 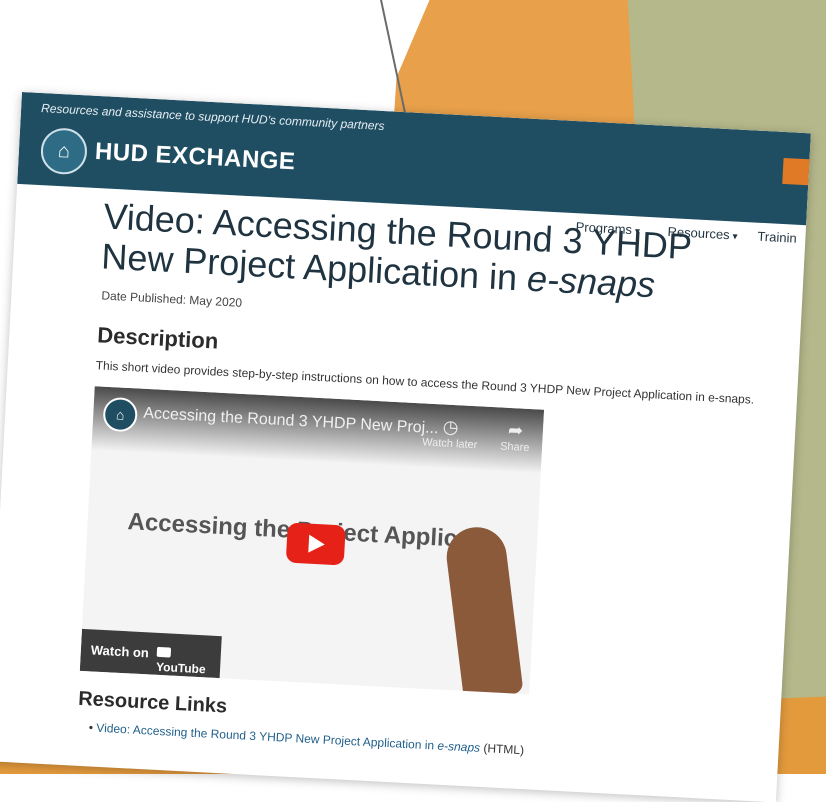 I want to click on watch-on-youtube-button: Watch on YouTube, so click(x=150, y=653).